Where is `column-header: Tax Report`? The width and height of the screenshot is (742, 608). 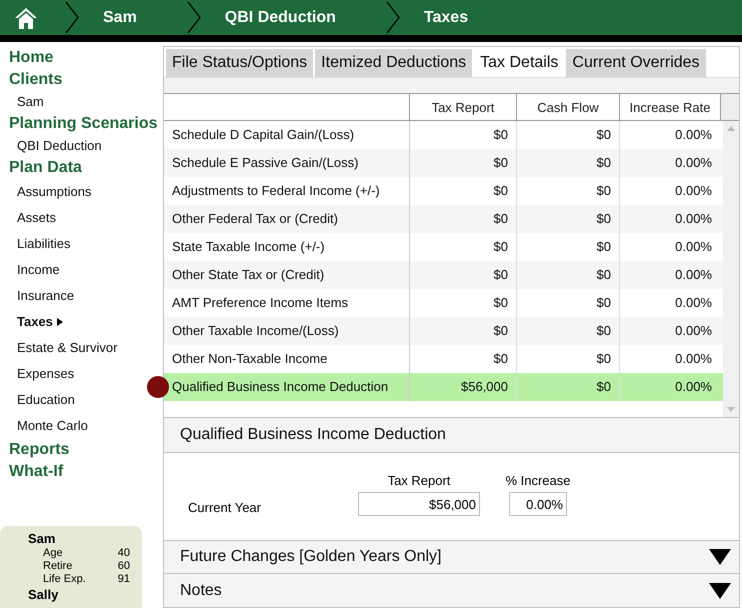 column-header: Tax Report is located at coordinates (462, 107).